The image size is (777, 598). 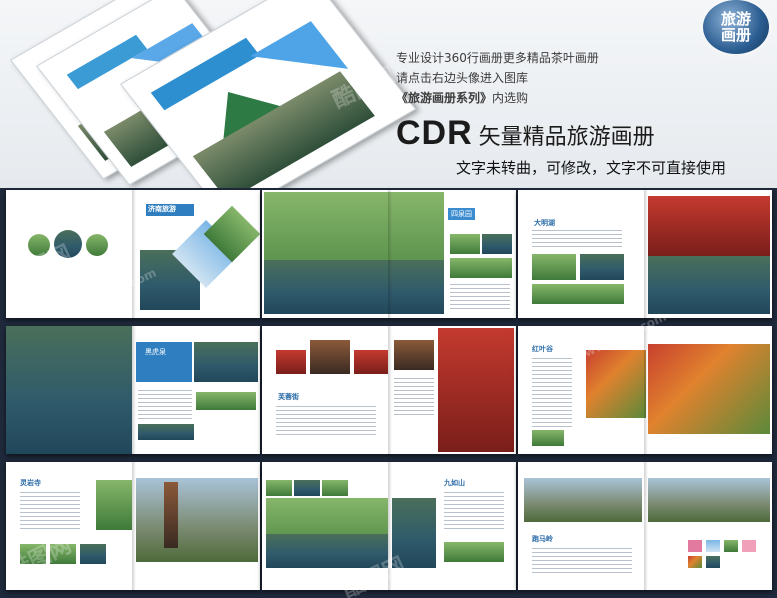 I want to click on mountain-photo-left, so click(x=583, y=500).